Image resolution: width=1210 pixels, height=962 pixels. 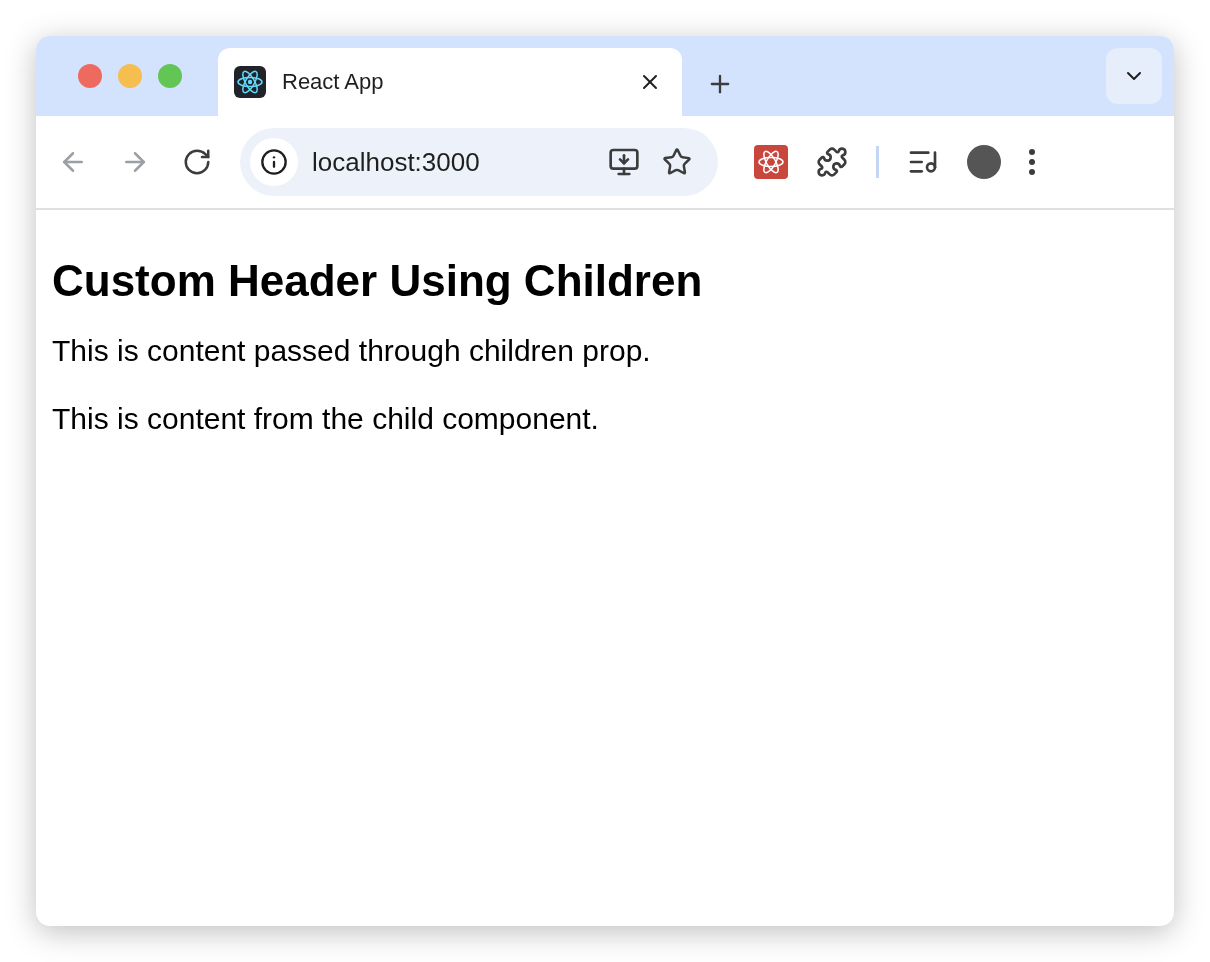 What do you see at coordinates (832, 162) in the screenshot?
I see `puzzle-icon` at bounding box center [832, 162].